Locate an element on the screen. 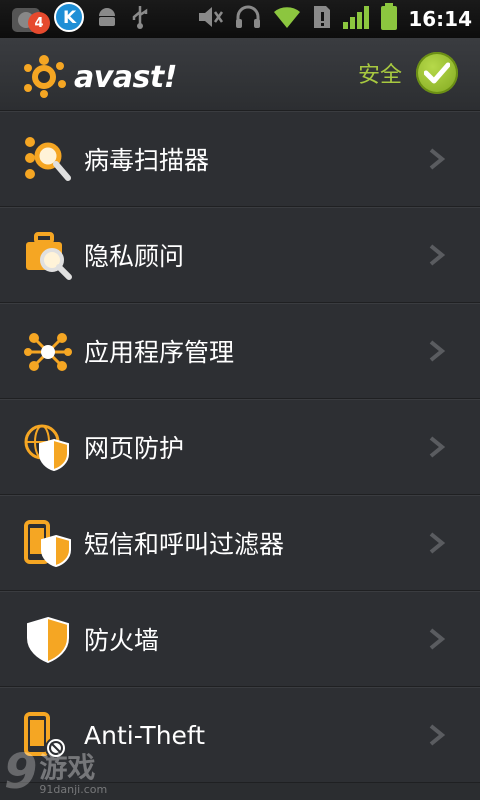 The width and height of the screenshot is (480, 800). mute-icon is located at coordinates (210, 19).